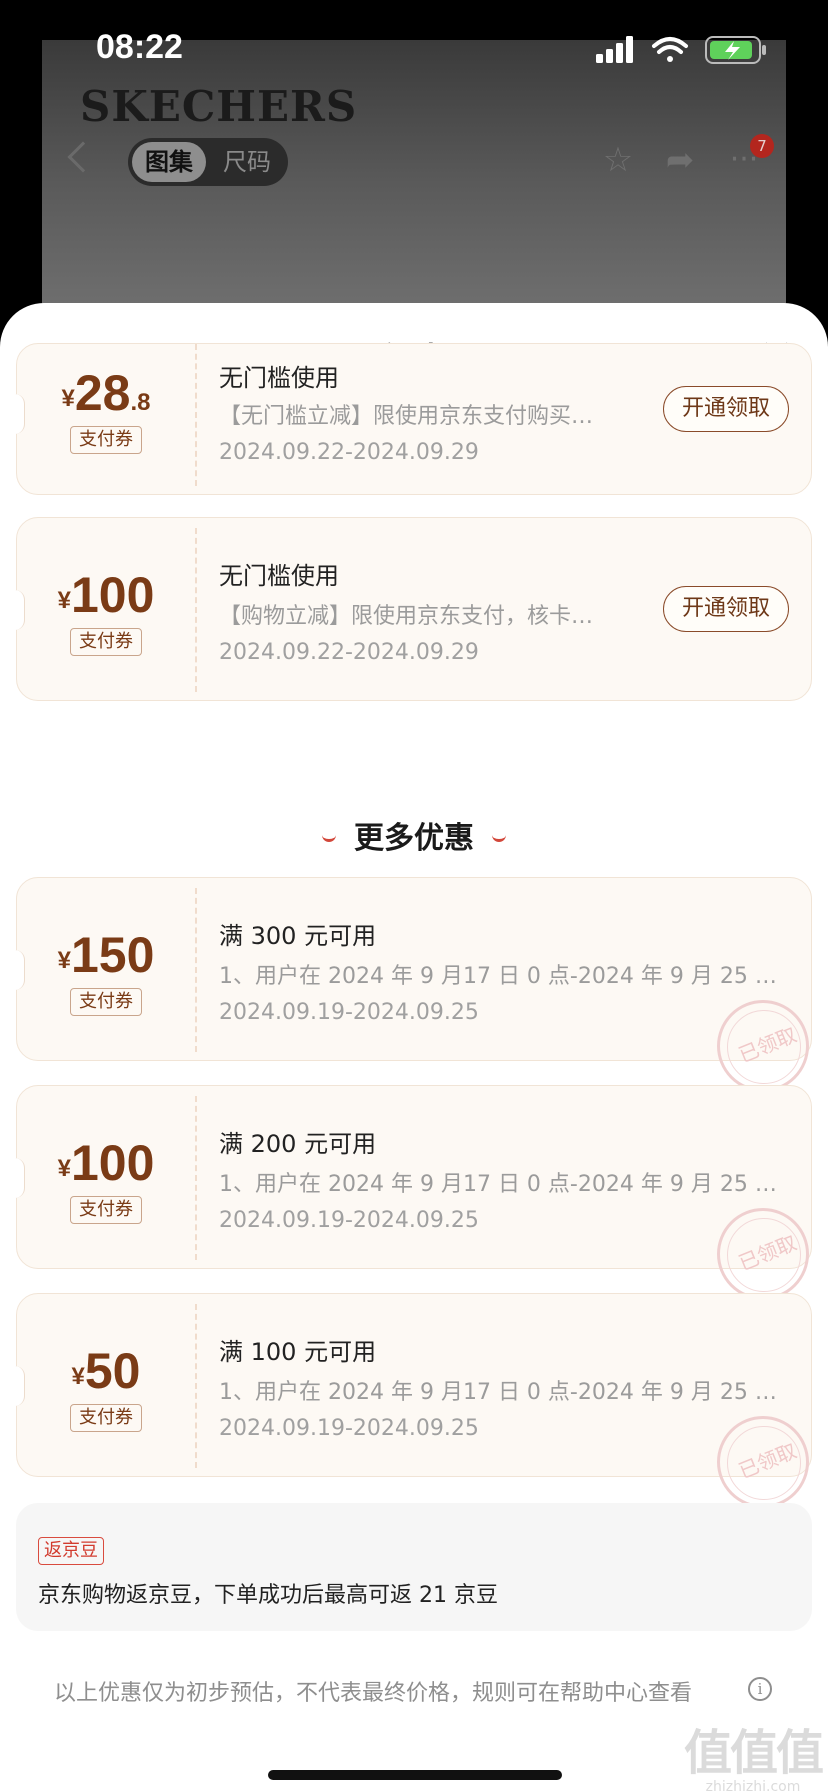 The width and height of the screenshot is (828, 1792). What do you see at coordinates (298, 1144) in the screenshot?
I see `coupon-title: 满 200 元可用` at bounding box center [298, 1144].